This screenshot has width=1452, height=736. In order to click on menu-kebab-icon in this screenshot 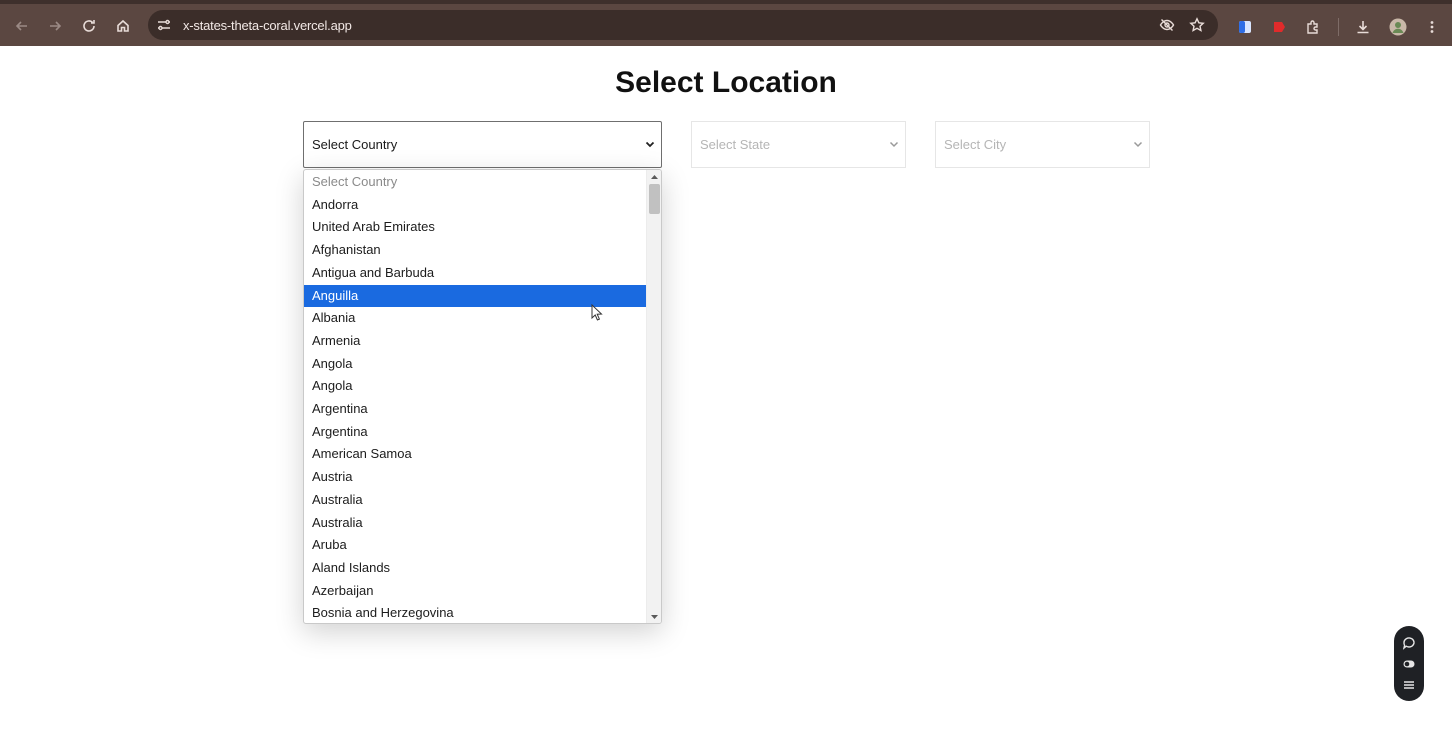, I will do `click(1432, 27)`.